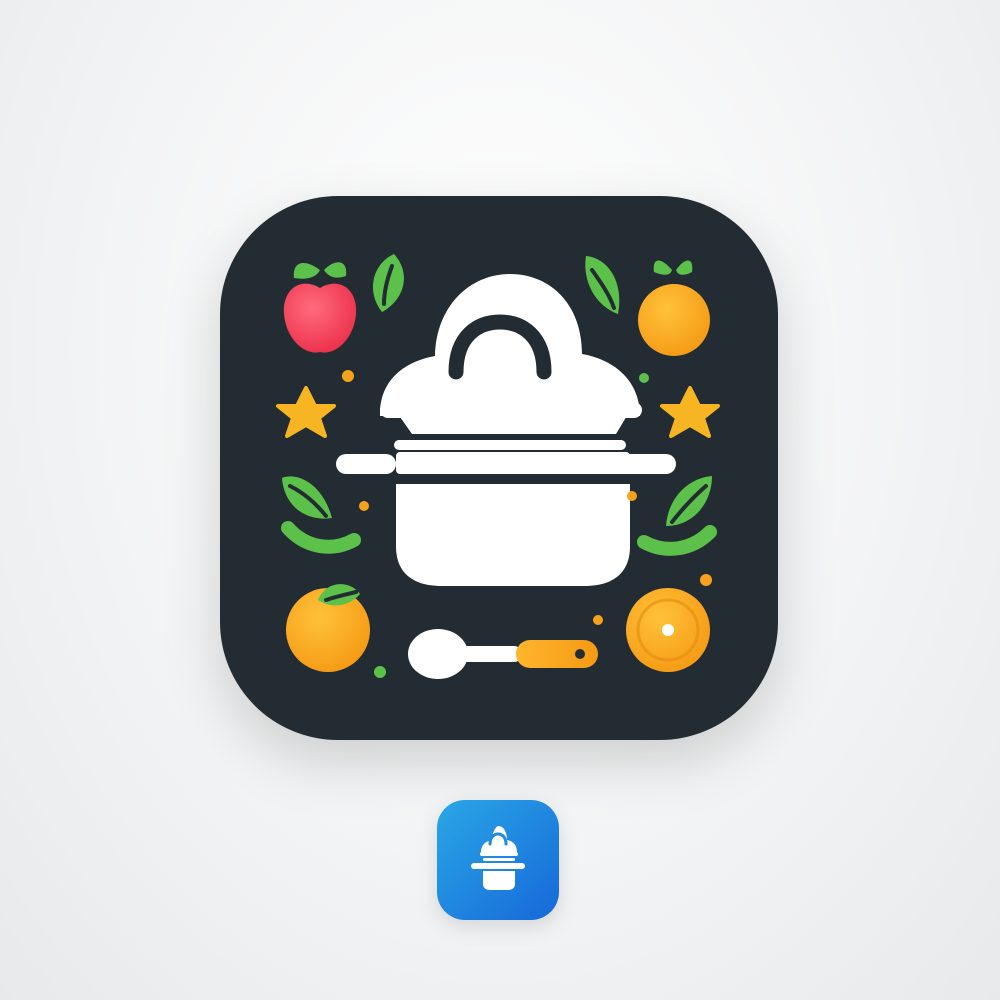  I want to click on cooking-pot-app-icon-small, so click(498, 860).